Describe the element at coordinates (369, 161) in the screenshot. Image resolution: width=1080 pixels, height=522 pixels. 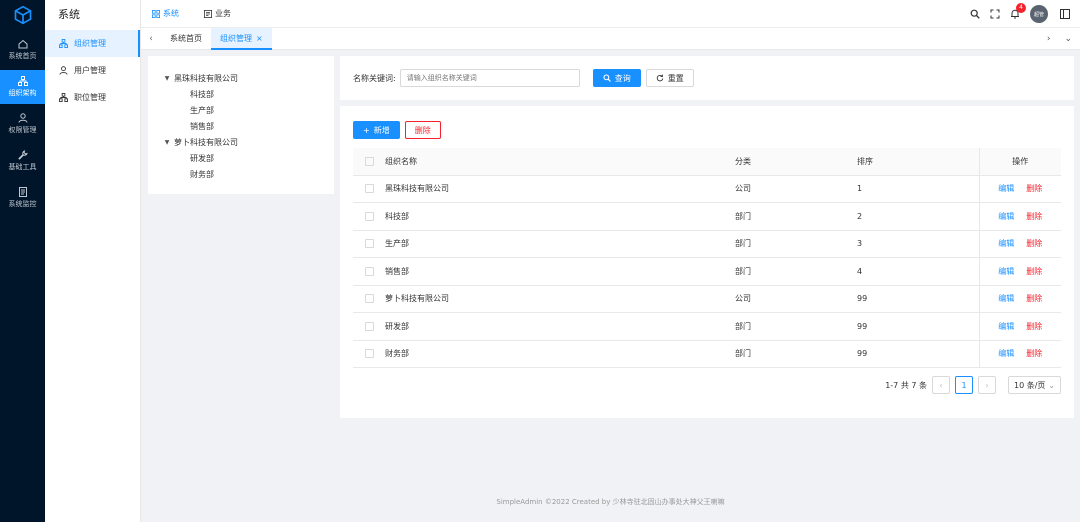
I see `select-all-checkbox` at that location.